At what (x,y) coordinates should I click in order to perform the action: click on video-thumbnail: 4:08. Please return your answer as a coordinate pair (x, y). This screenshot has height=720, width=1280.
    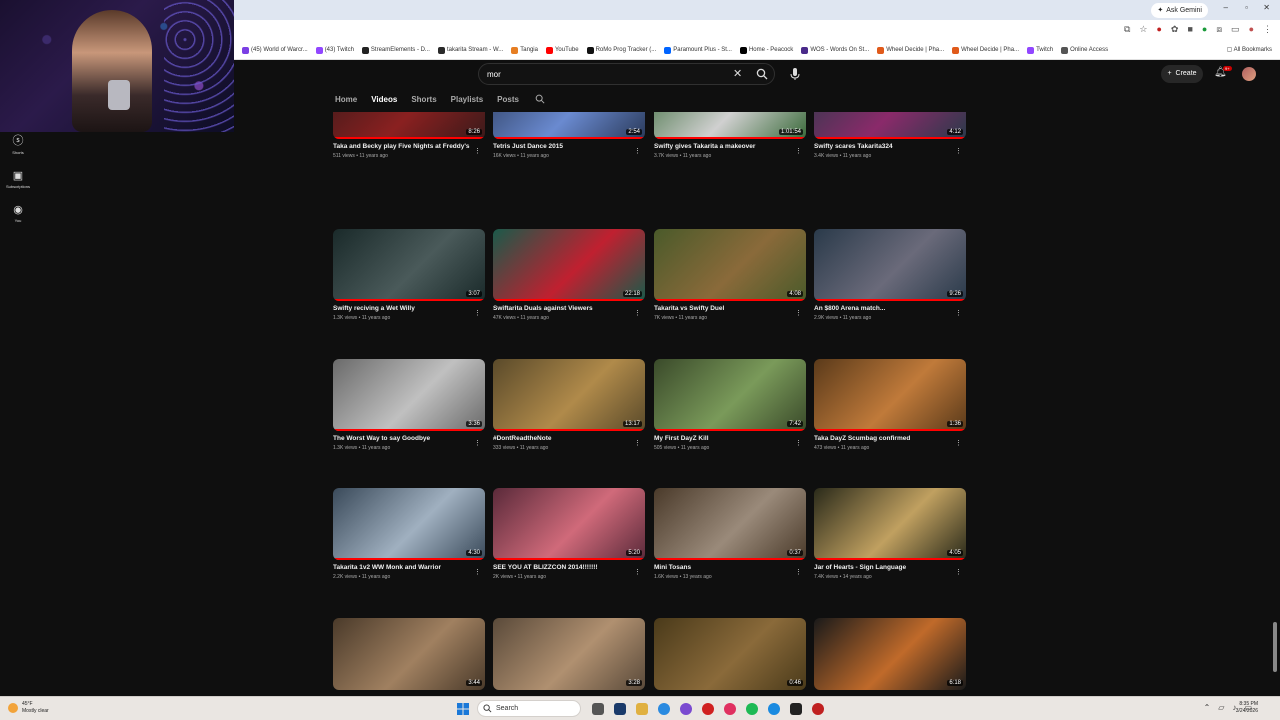
    Looking at the image, I should click on (730, 265).